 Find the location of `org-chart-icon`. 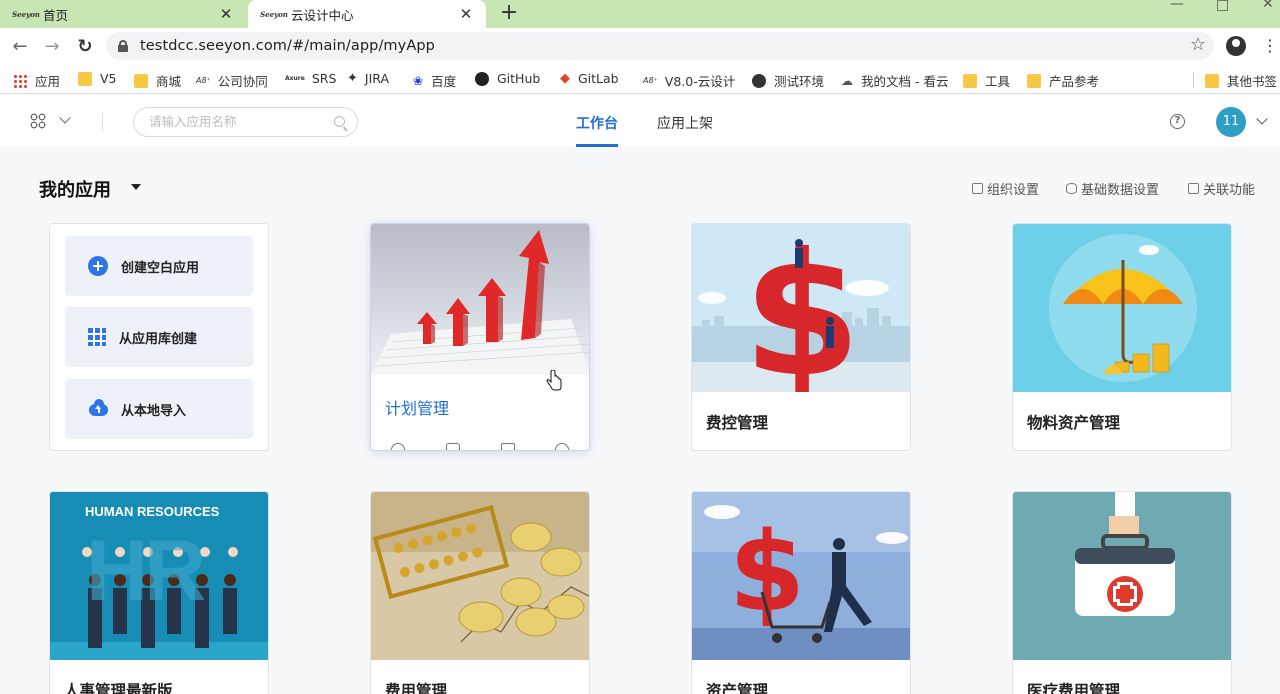

org-chart-icon is located at coordinates (977, 188).